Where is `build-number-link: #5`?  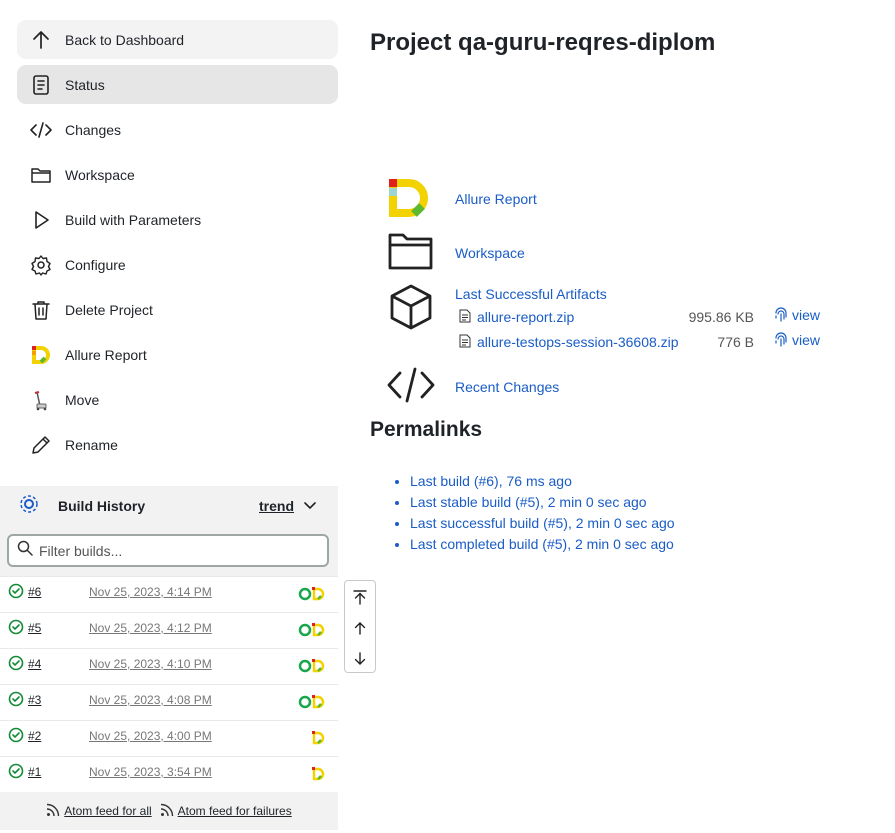 build-number-link: #5 is located at coordinates (34, 628).